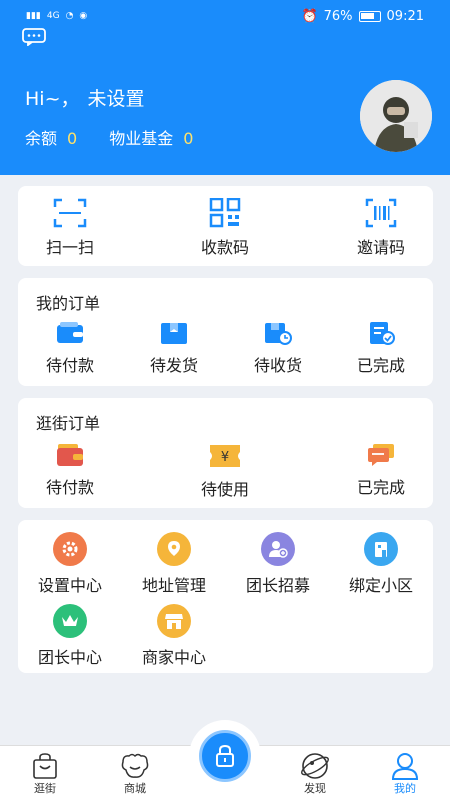 Image resolution: width=450 pixels, height=800 pixels. I want to click on fund-label: 物业基金, so click(141, 138).